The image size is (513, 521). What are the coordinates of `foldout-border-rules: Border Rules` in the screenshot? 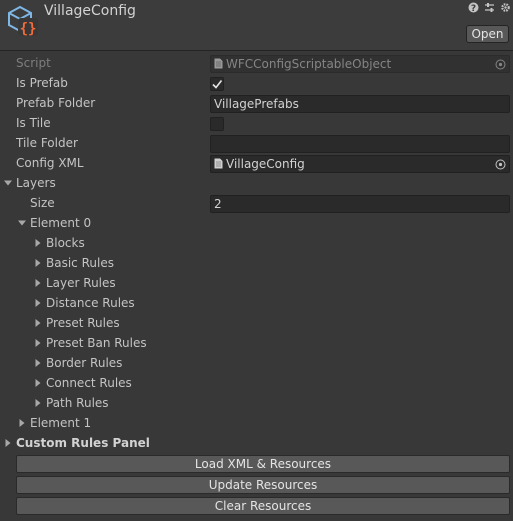 It's located at (256, 364).